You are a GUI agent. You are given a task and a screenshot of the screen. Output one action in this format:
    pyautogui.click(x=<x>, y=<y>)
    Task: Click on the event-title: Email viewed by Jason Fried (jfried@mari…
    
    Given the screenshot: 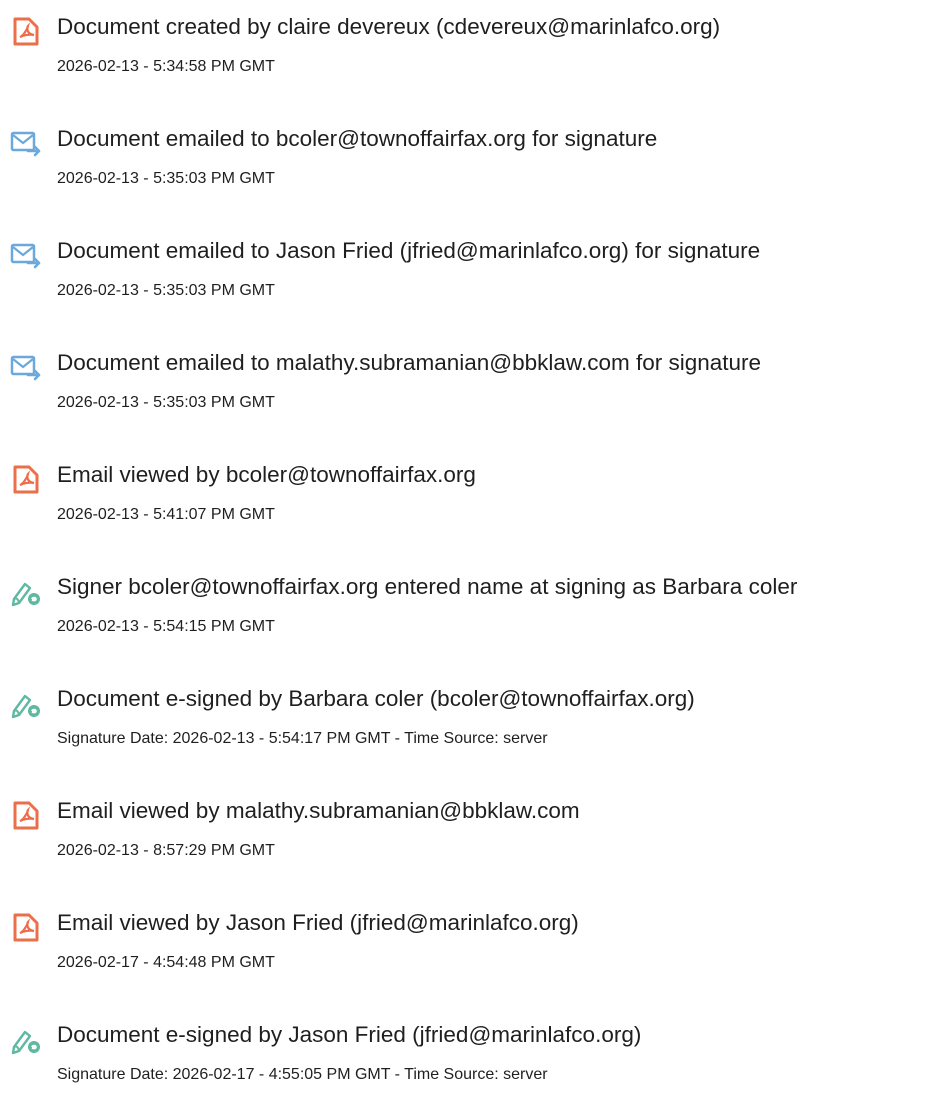 What is the action you would take?
    pyautogui.click(x=318, y=922)
    